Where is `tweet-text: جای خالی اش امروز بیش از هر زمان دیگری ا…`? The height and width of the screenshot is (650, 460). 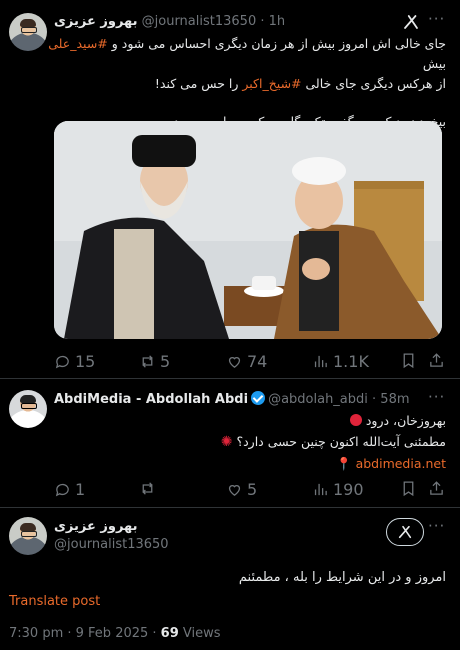 tweet-text: جای خالی اش امروز بیش از هر زمان دیگری ا… is located at coordinates (246, 83).